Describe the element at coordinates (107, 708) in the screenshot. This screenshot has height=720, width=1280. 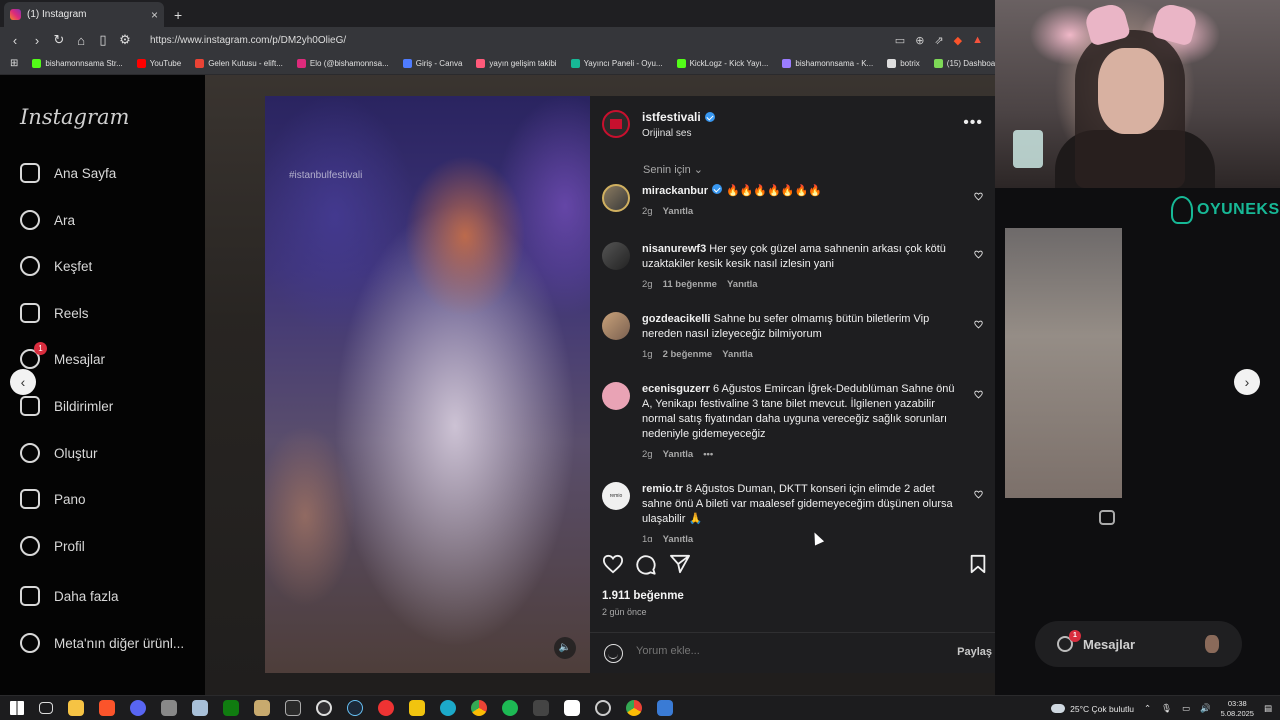
I see `brave-icon` at that location.